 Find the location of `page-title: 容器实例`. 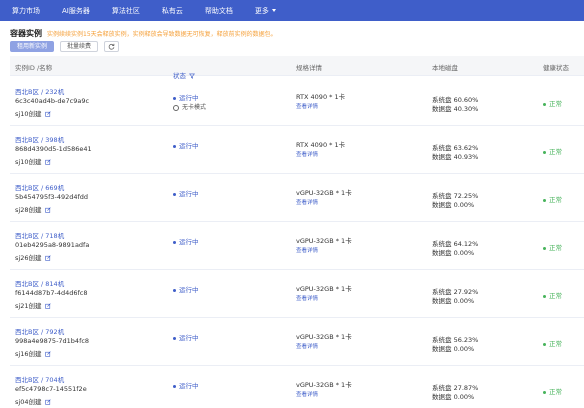

page-title: 容器实例 is located at coordinates (26, 33).